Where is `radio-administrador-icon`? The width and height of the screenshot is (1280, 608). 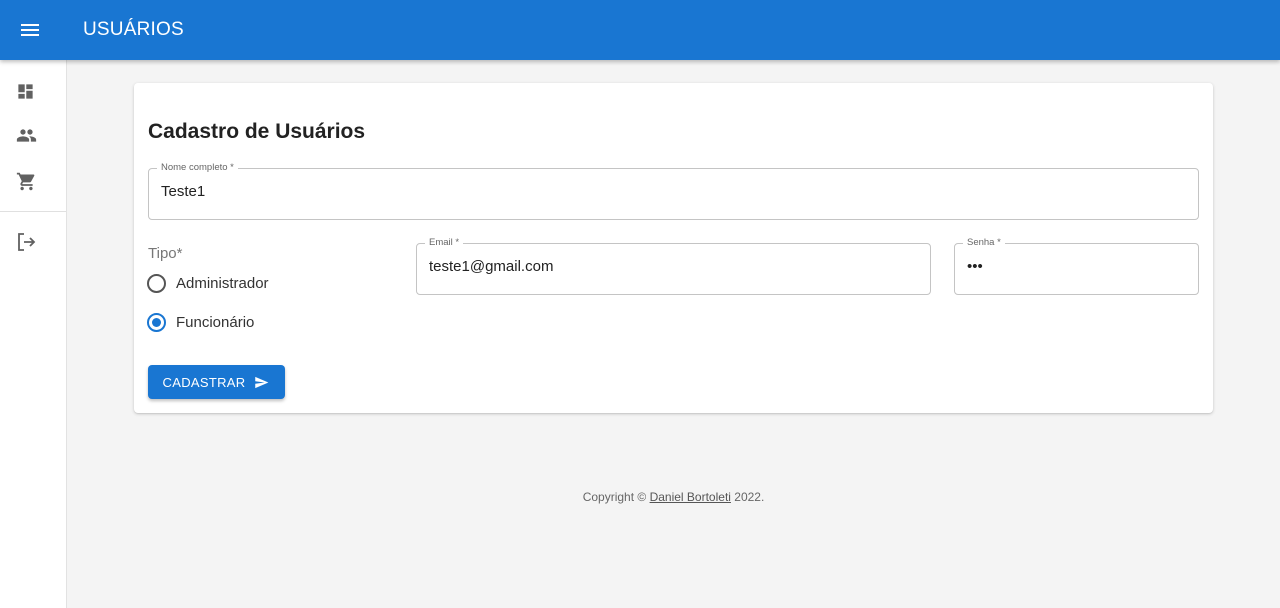 radio-administrador-icon is located at coordinates (156, 283).